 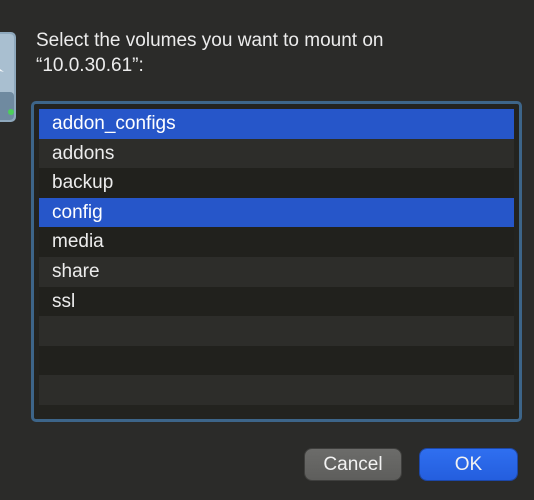 I want to click on ok-button: OK, so click(x=468, y=464).